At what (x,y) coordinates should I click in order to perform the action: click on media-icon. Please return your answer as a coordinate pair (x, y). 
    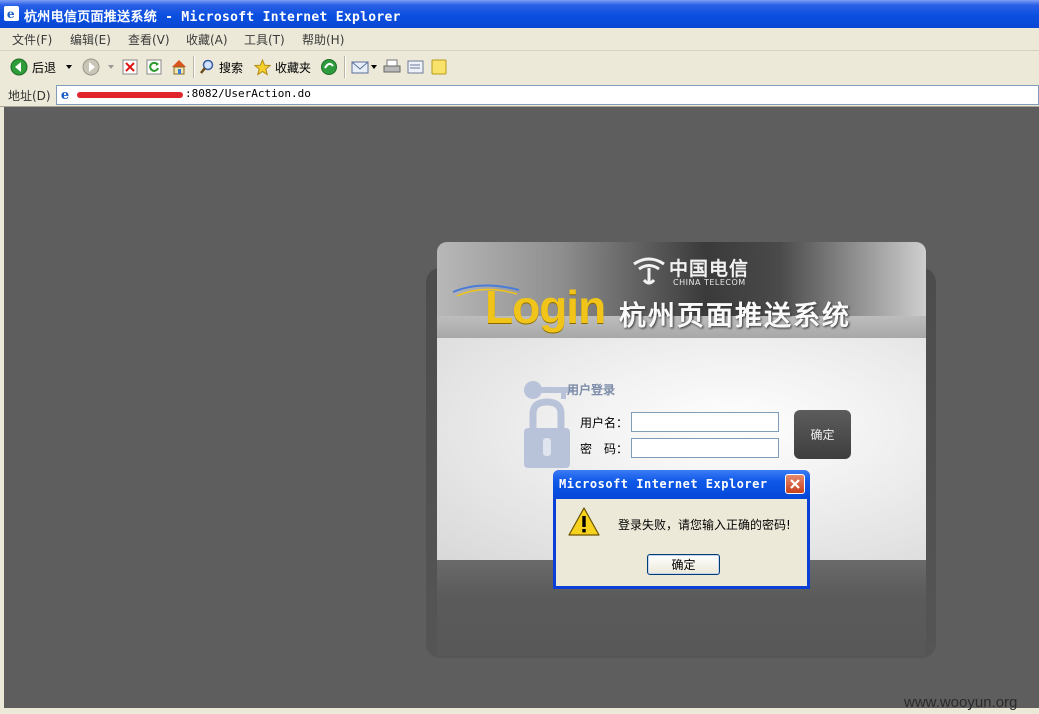
    Looking at the image, I should click on (329, 67).